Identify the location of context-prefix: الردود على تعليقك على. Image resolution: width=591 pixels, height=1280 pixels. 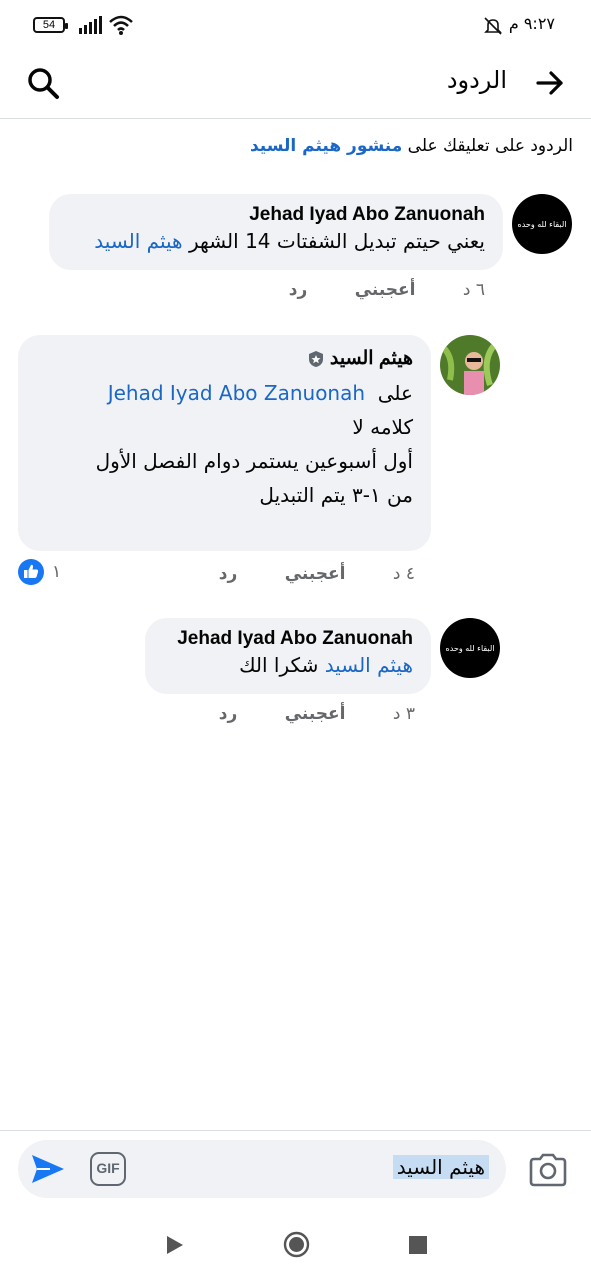
(490, 146).